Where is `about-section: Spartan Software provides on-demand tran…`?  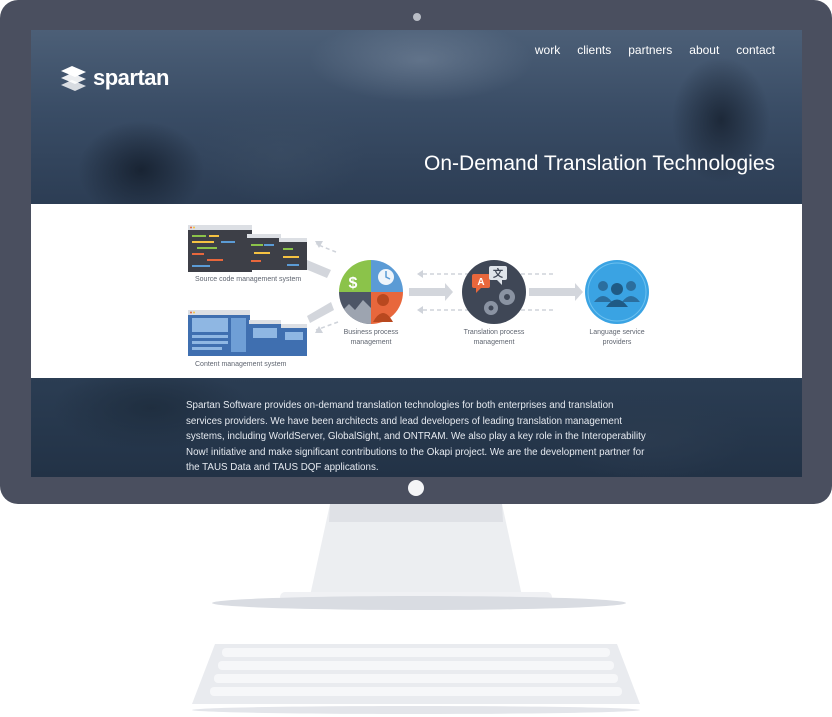
about-section: Spartan Software provides on-demand tran… is located at coordinates (416, 427).